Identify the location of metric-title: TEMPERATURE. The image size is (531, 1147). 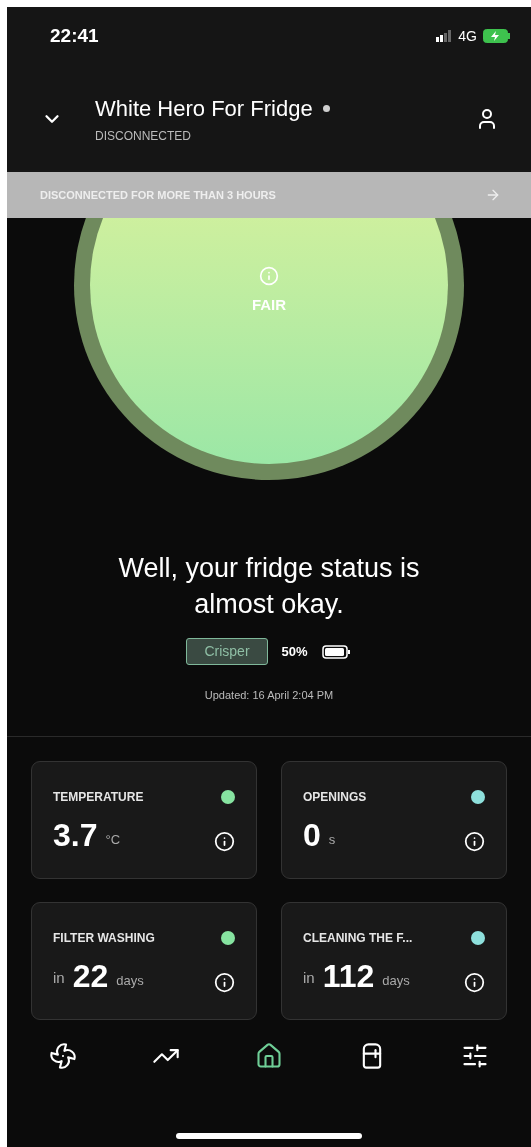
(98, 797).